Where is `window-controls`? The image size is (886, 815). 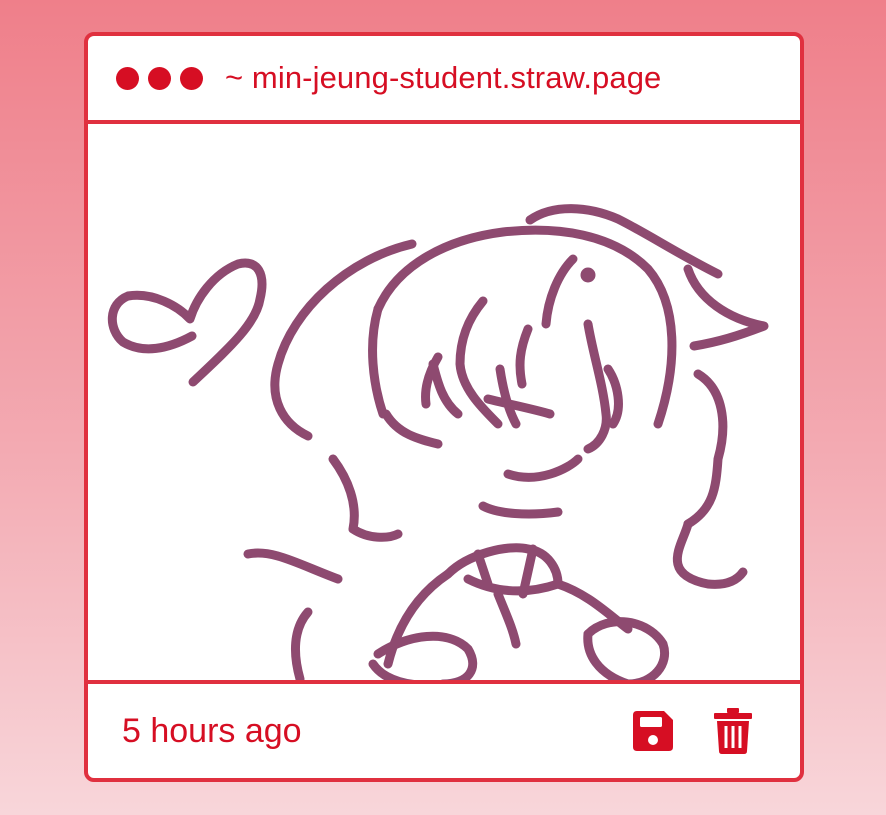
window-controls is located at coordinates (159, 78).